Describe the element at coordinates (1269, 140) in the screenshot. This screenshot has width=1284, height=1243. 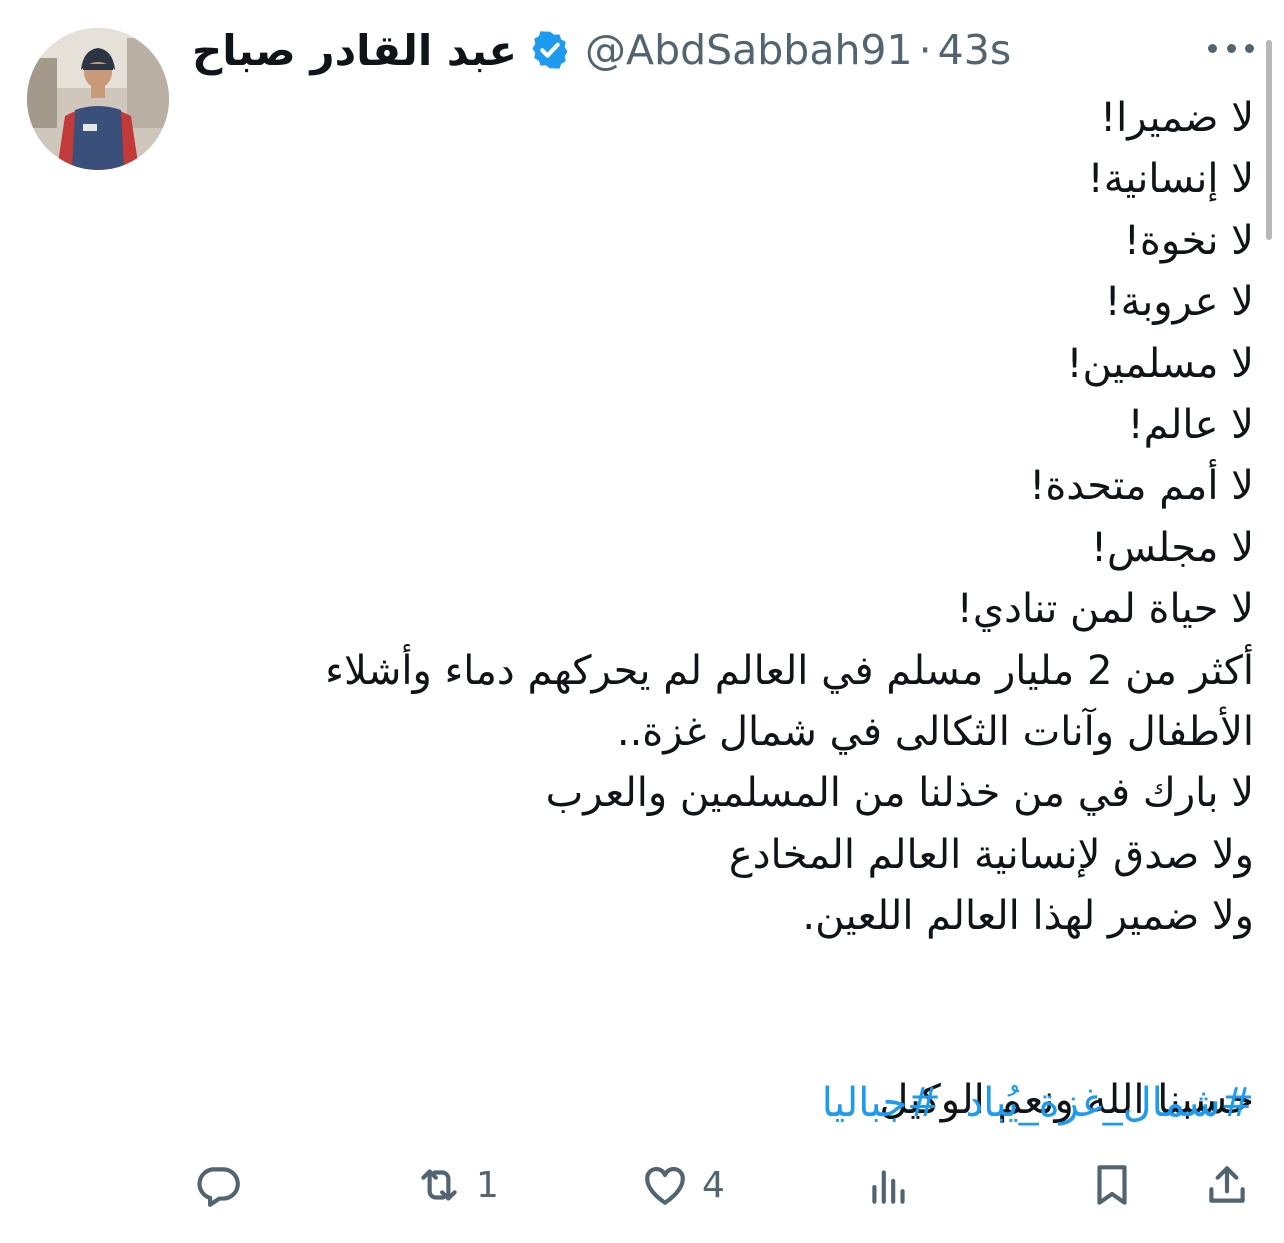
I see `scrollbar` at that location.